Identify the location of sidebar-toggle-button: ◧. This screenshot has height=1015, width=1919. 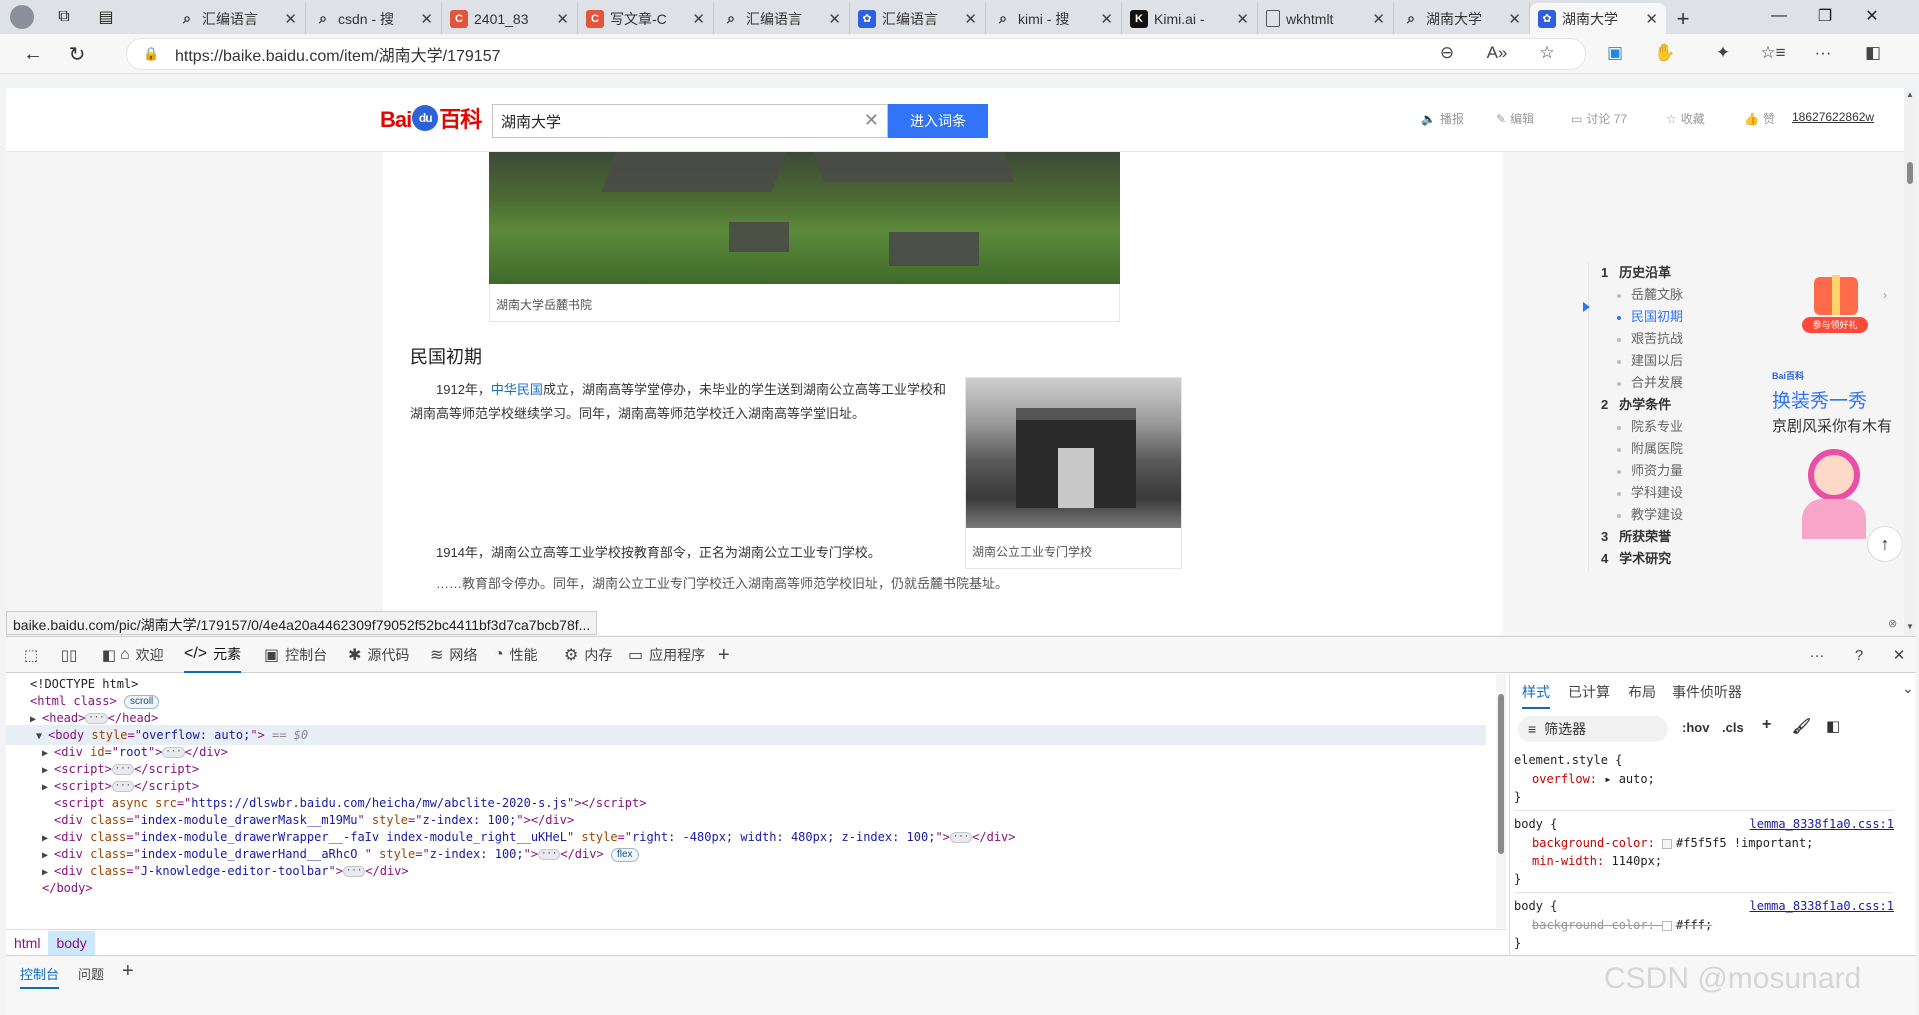
(1873, 53).